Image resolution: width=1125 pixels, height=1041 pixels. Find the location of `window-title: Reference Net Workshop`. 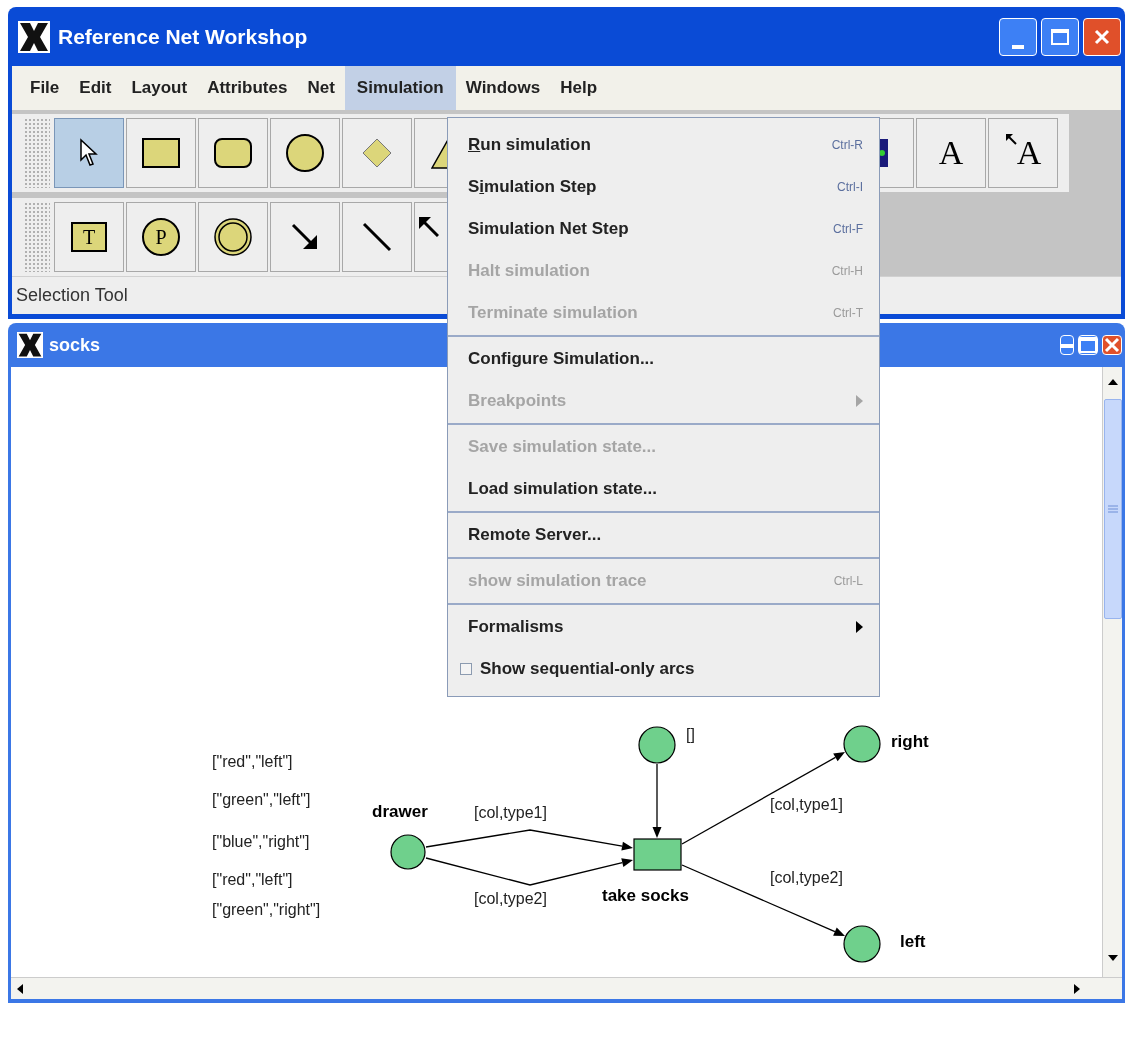

window-title: Reference Net Workshop is located at coordinates (183, 36).